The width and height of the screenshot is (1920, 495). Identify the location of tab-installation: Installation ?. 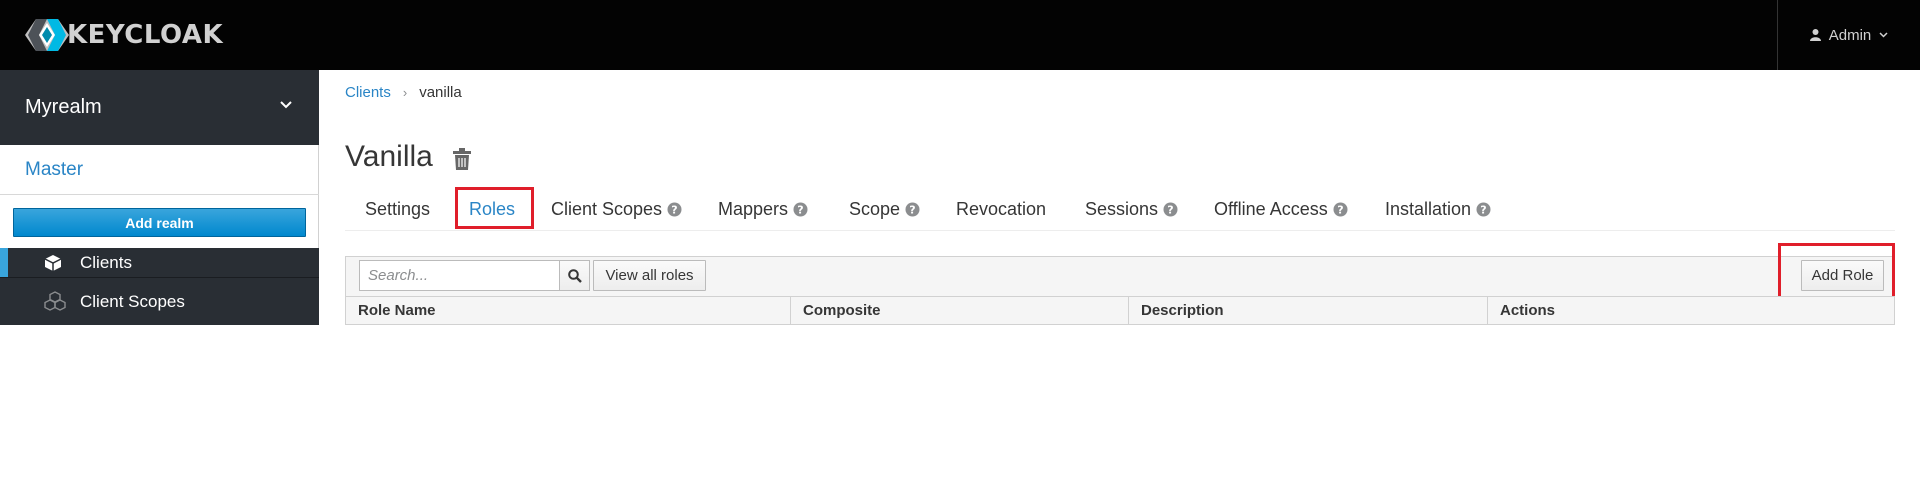
(1438, 209).